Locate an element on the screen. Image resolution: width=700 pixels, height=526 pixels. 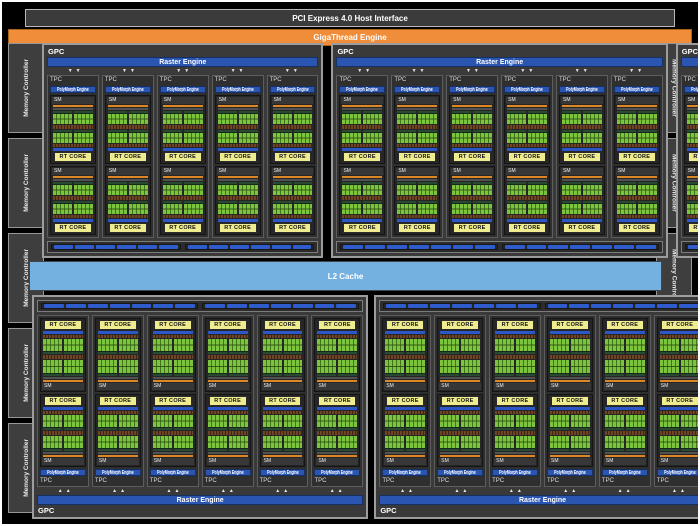
tpc-label: TPC is located at coordinates (689, 80).